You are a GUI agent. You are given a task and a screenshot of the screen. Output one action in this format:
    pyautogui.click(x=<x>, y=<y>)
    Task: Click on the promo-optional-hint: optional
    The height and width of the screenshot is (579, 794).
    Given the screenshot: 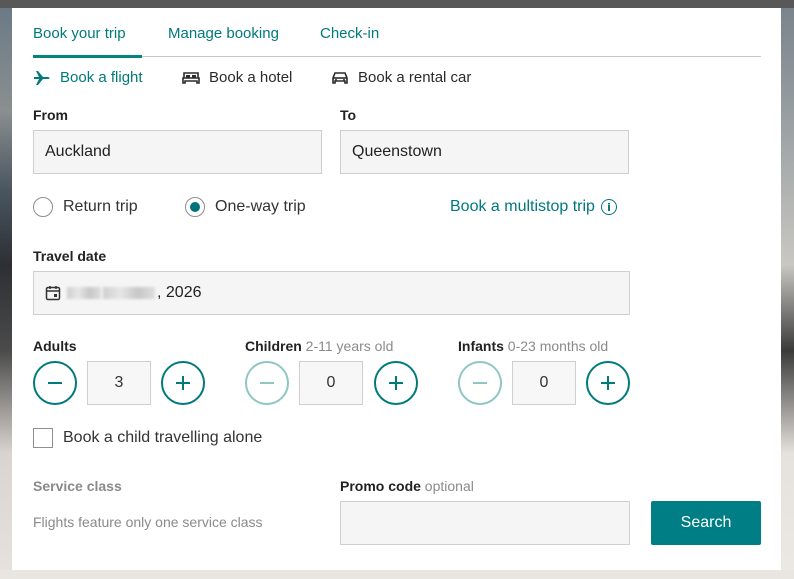 What is the action you would take?
    pyautogui.click(x=449, y=486)
    